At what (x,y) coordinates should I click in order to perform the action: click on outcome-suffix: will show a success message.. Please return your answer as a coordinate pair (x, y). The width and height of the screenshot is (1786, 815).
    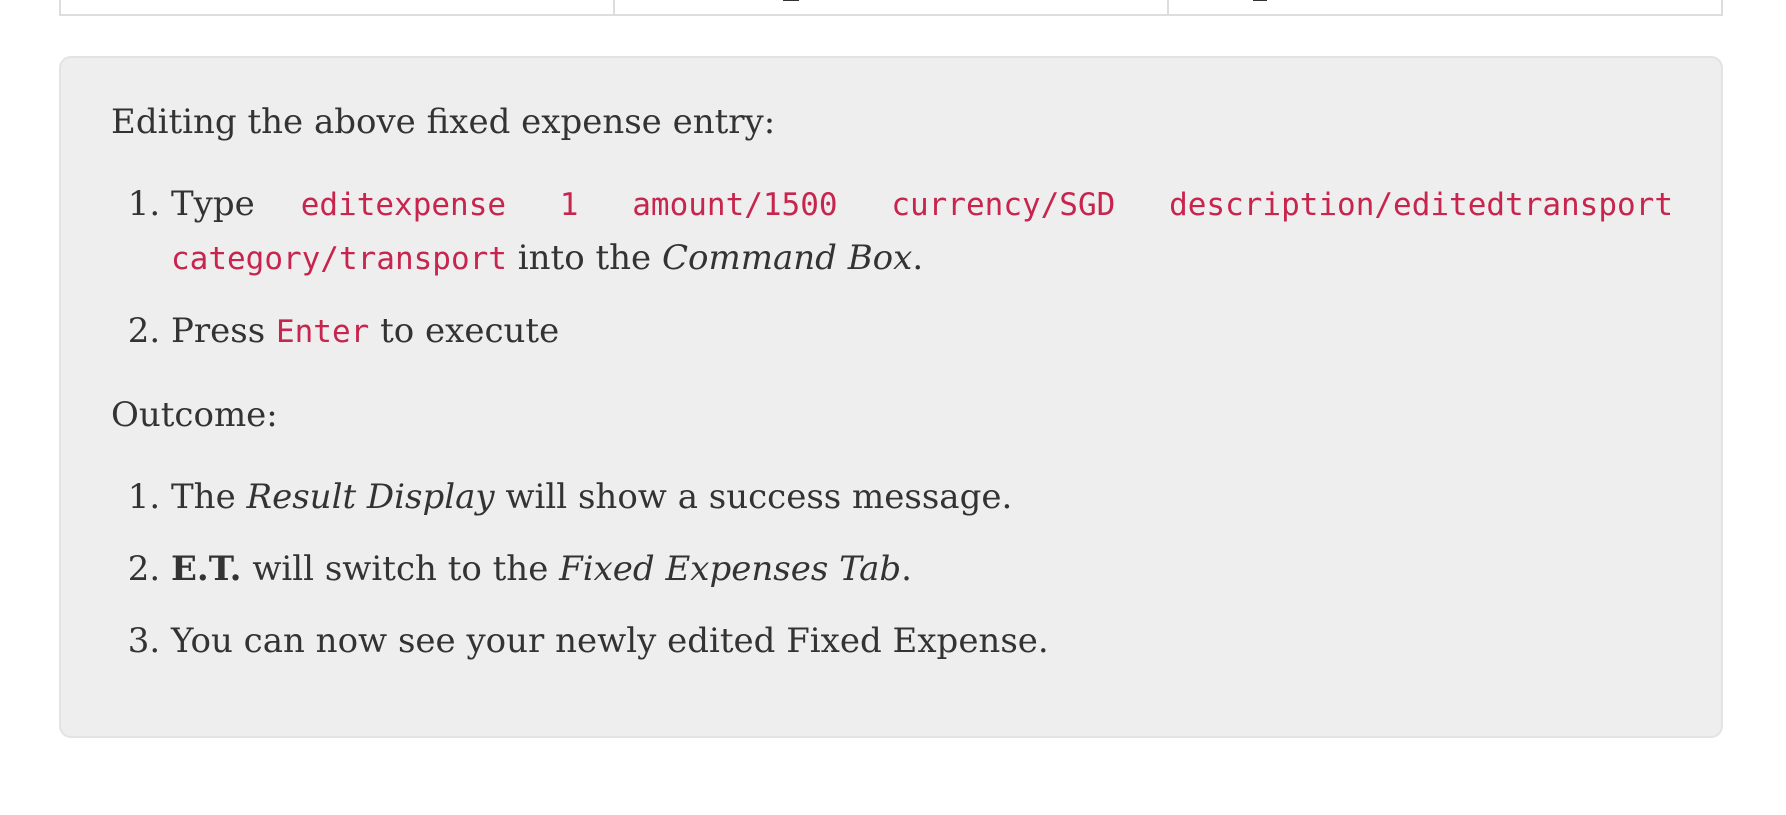
    Looking at the image, I should click on (759, 497).